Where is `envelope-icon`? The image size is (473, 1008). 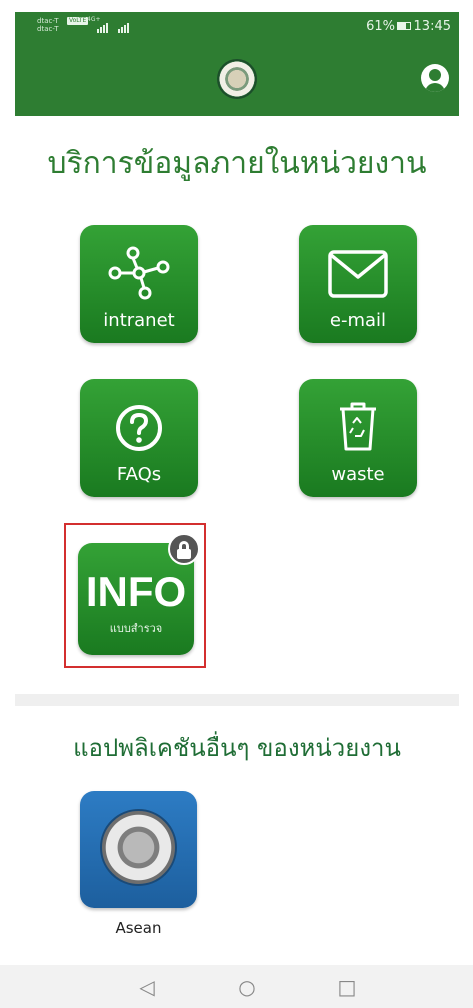
envelope-icon is located at coordinates (358, 274).